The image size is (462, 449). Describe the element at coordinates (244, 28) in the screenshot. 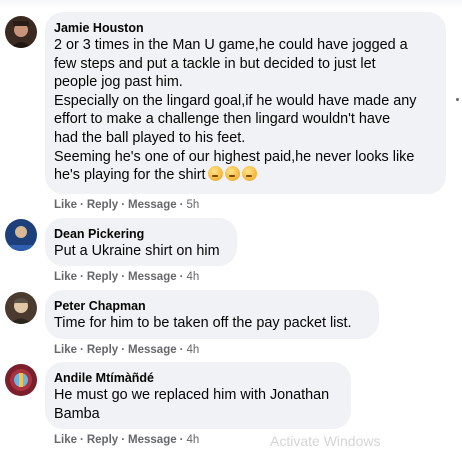

I see `comment-author: Jamie Houston` at that location.